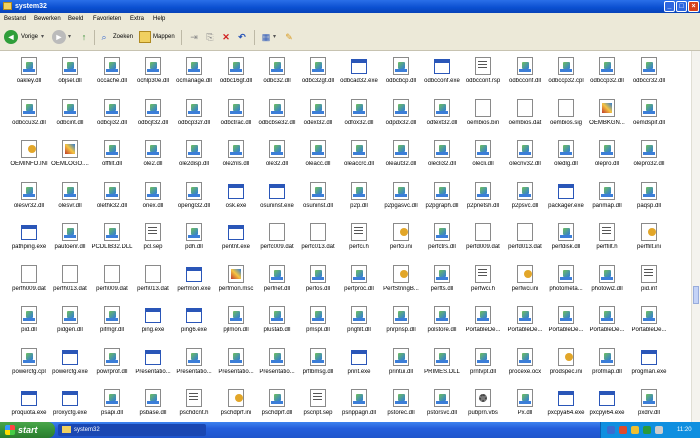  Describe the element at coordinates (659, 430) in the screenshot. I see `volume-icon` at that location.